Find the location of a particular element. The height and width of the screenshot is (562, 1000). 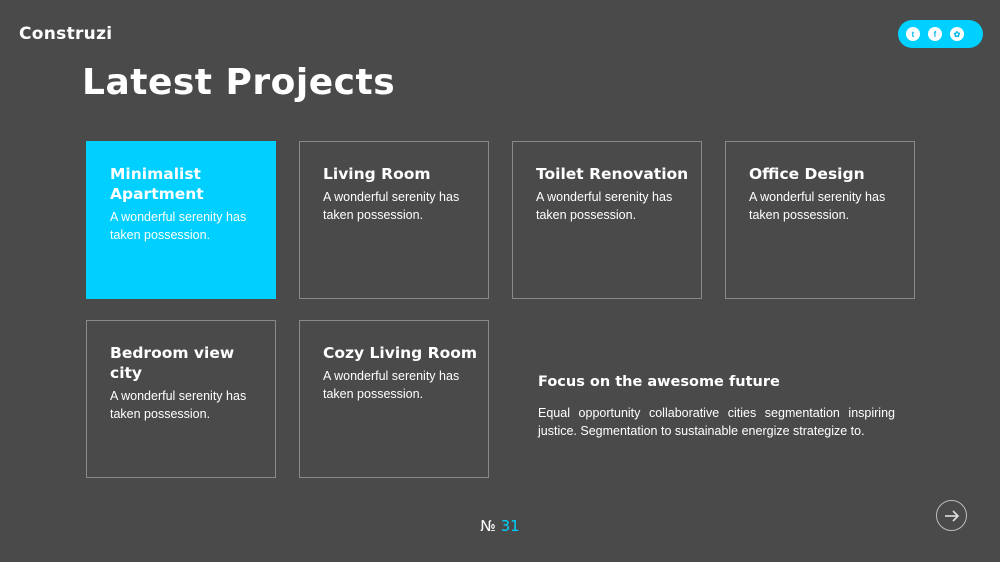

page-number-value: 31 is located at coordinates (510, 526).